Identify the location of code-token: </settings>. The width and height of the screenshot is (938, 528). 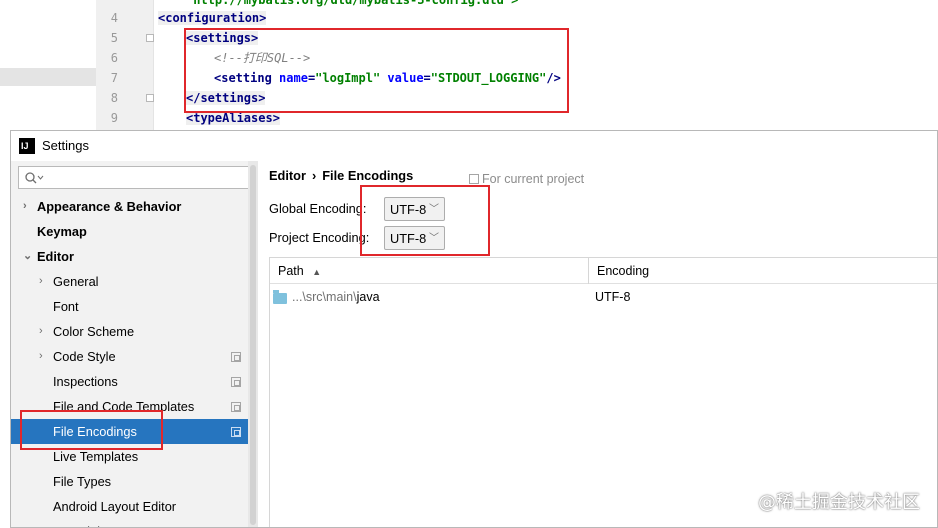
(226, 98).